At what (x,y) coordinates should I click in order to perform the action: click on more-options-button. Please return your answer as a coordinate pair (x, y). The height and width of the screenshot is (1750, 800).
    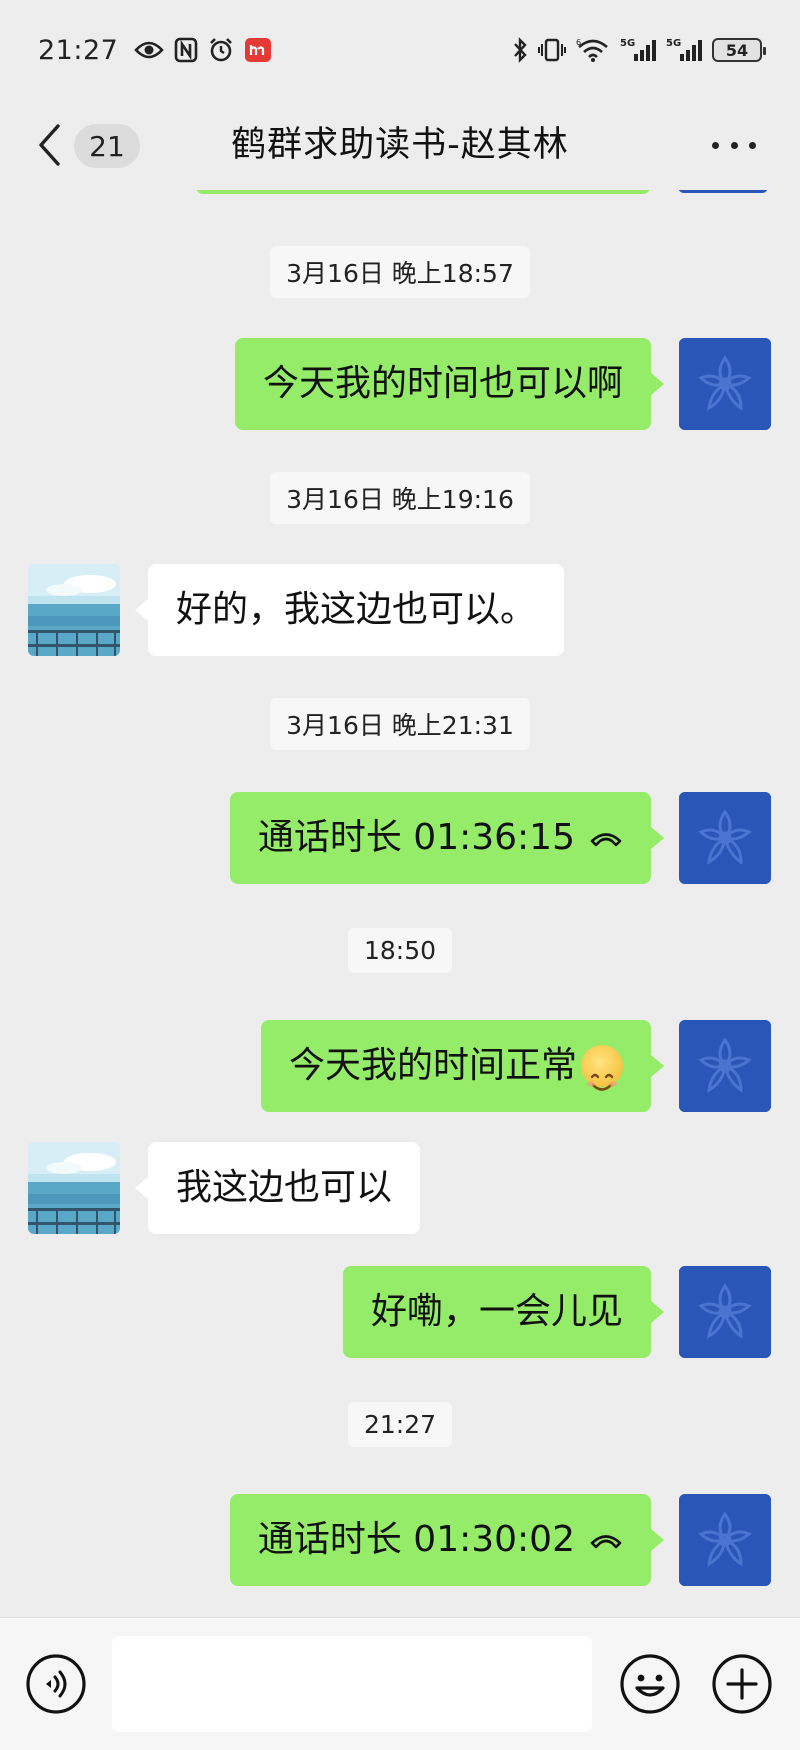
    Looking at the image, I should click on (734, 145).